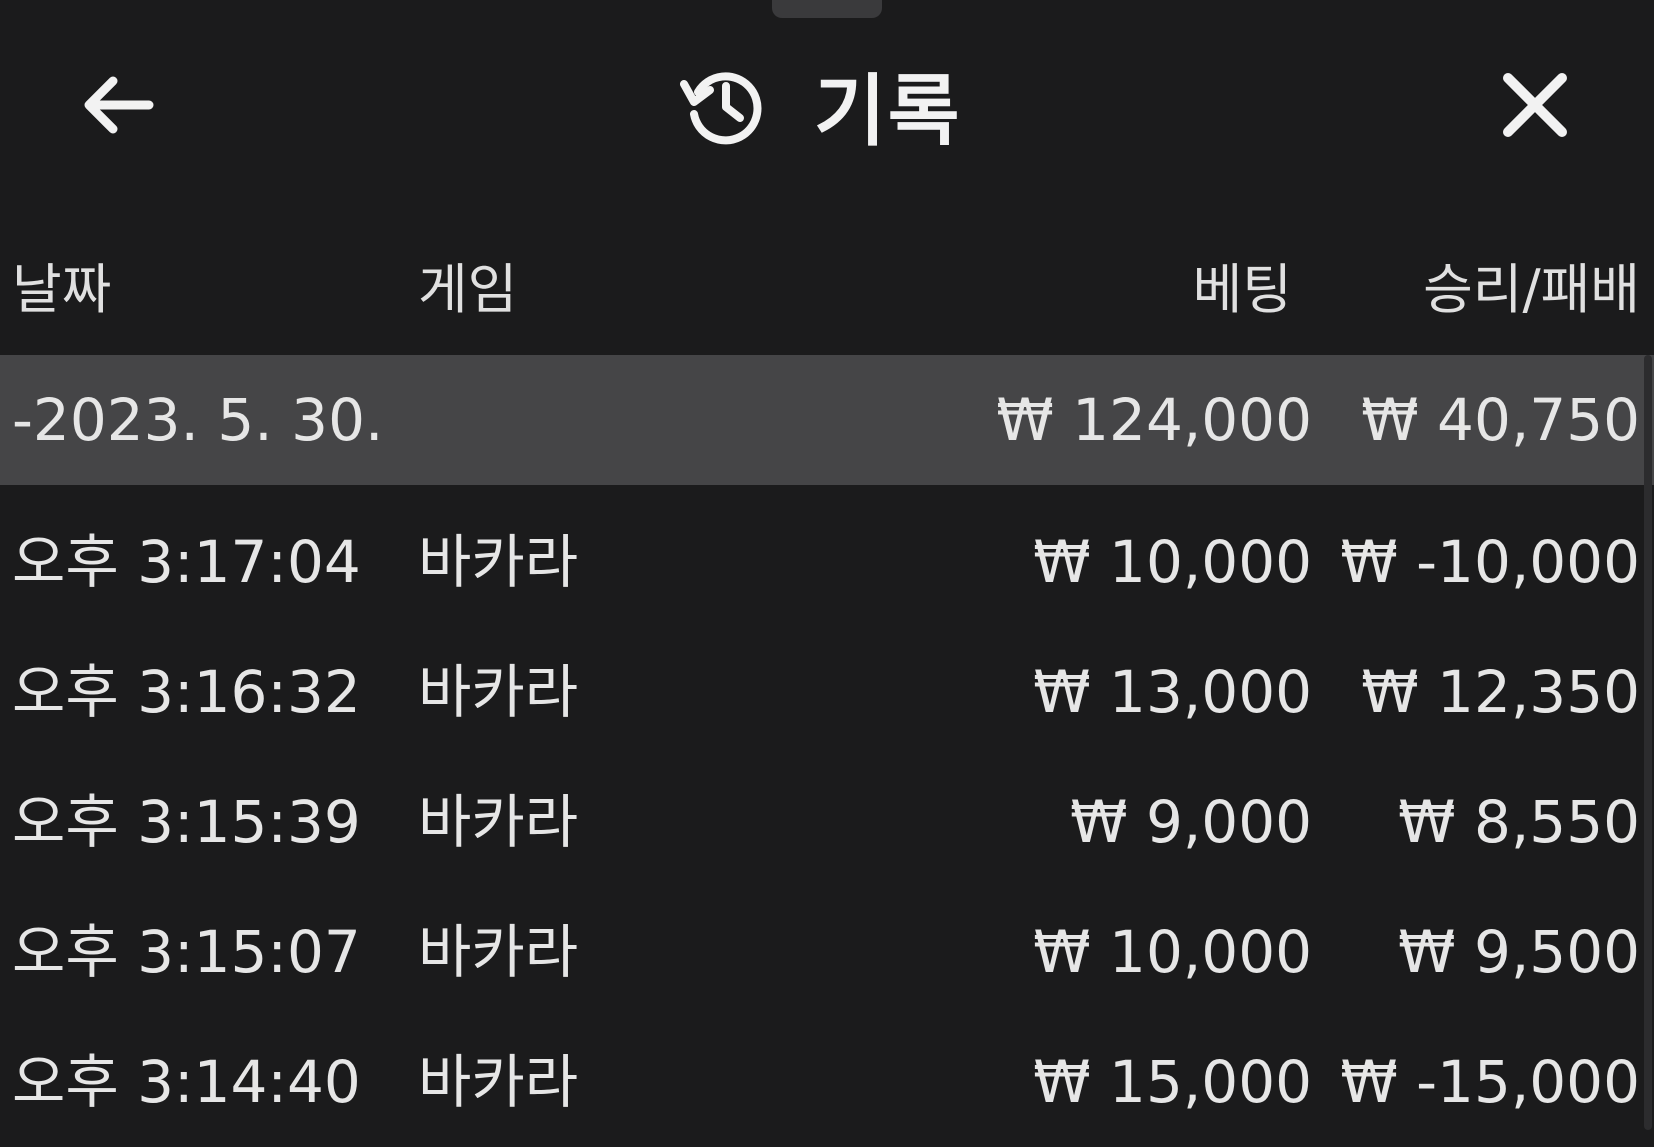  I want to click on row-result: ₩ 8,550, so click(1519, 822).